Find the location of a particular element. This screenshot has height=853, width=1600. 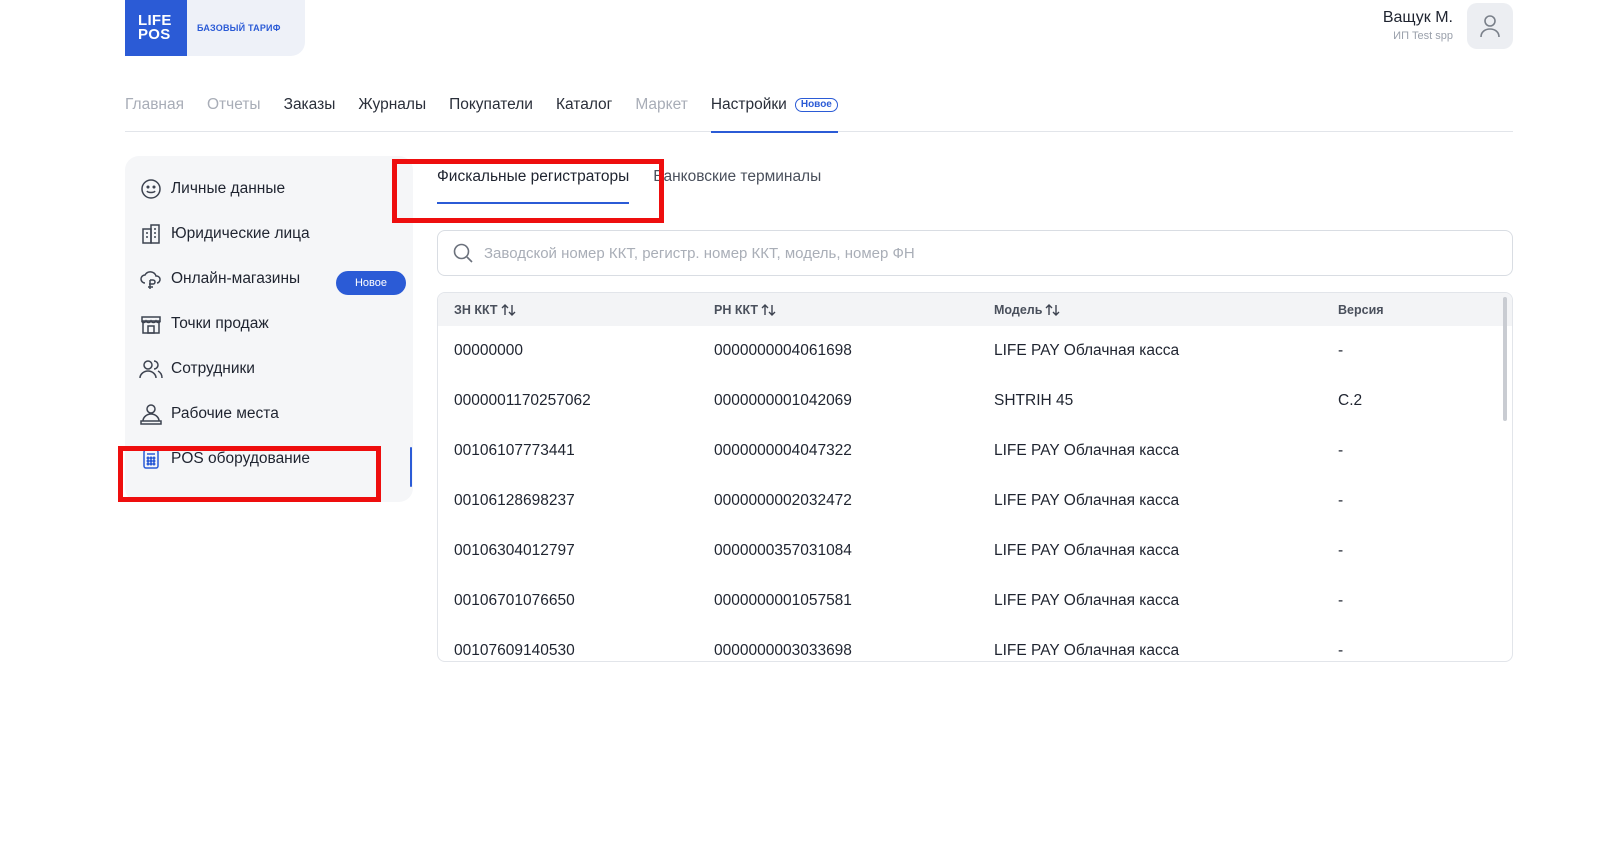

cell-reg-number: 0000000001042069 is located at coordinates (783, 400).